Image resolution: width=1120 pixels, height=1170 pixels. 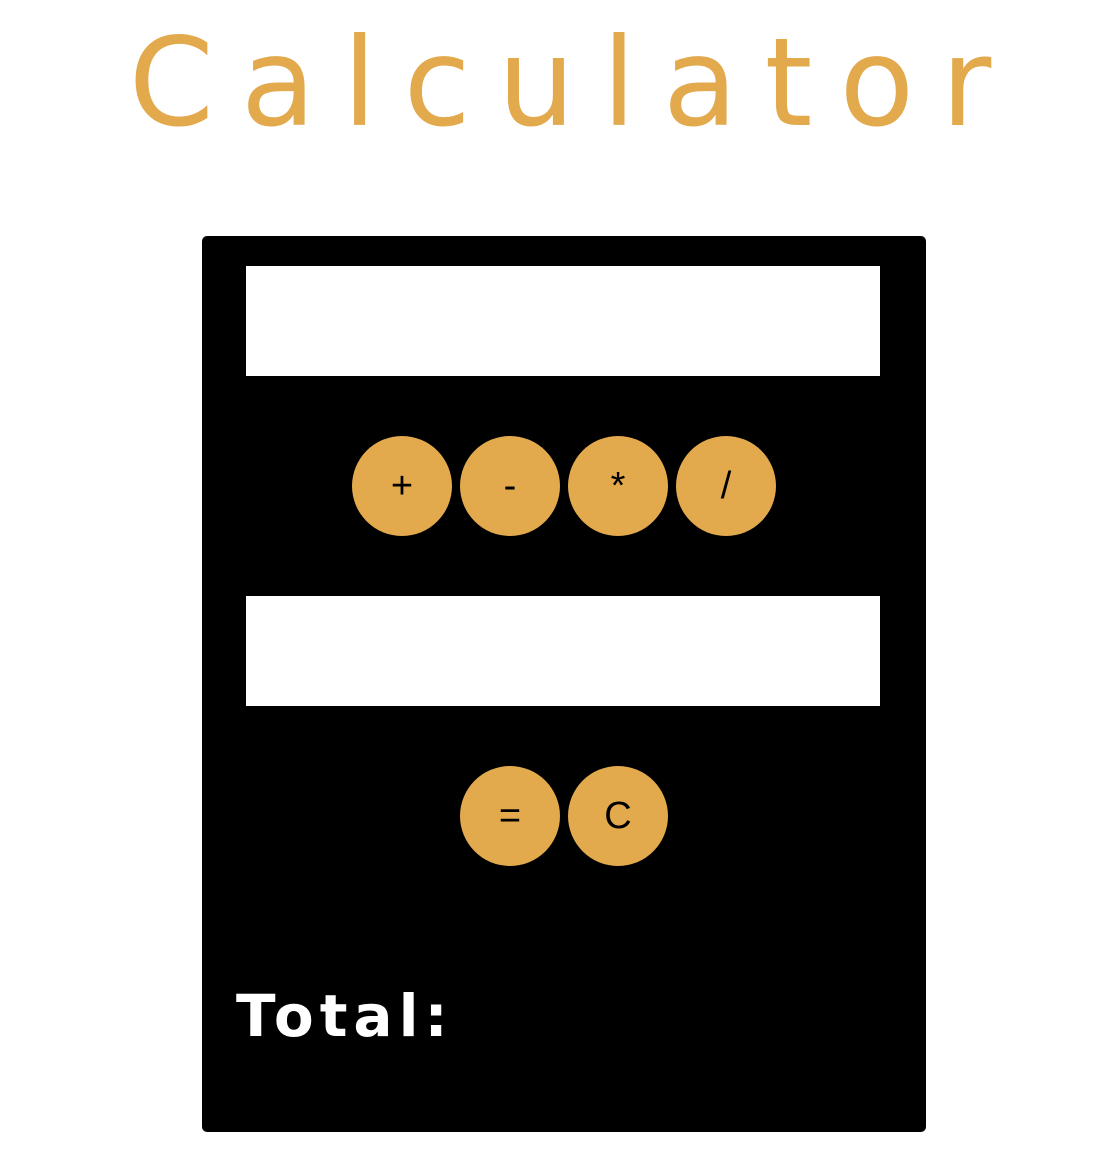 I want to click on action-buttons: = C, so click(x=564, y=816).